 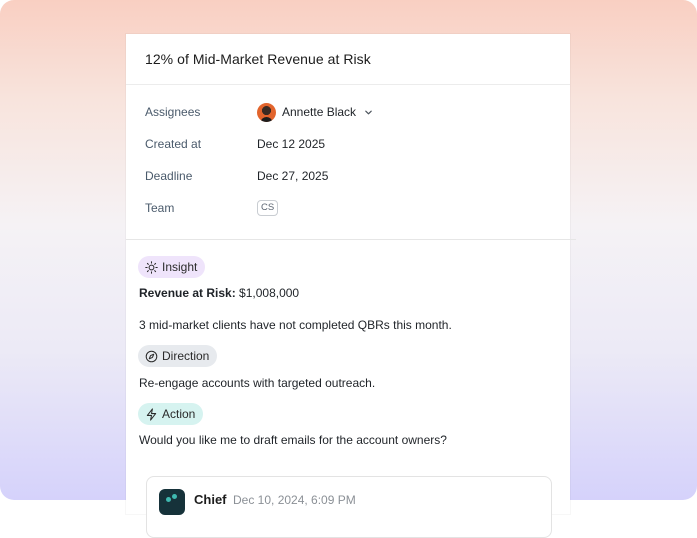 What do you see at coordinates (357, 208) in the screenshot?
I see `team-row: Team CS` at bounding box center [357, 208].